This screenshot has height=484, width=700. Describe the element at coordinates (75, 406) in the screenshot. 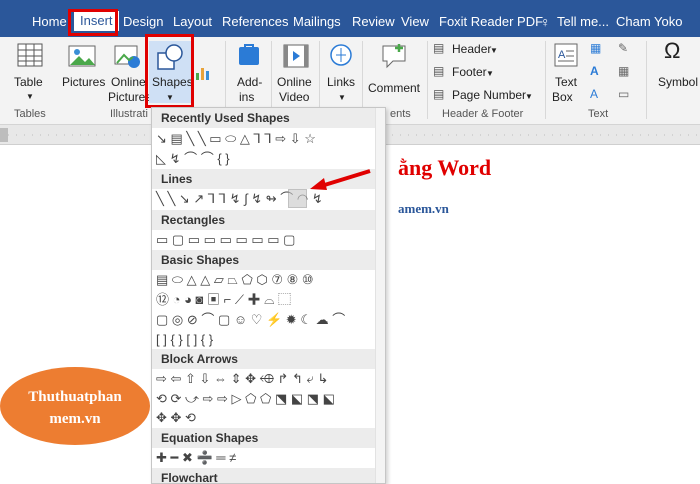

I see `orange-oval-shape: Thuthuatphan mem.vn` at that location.